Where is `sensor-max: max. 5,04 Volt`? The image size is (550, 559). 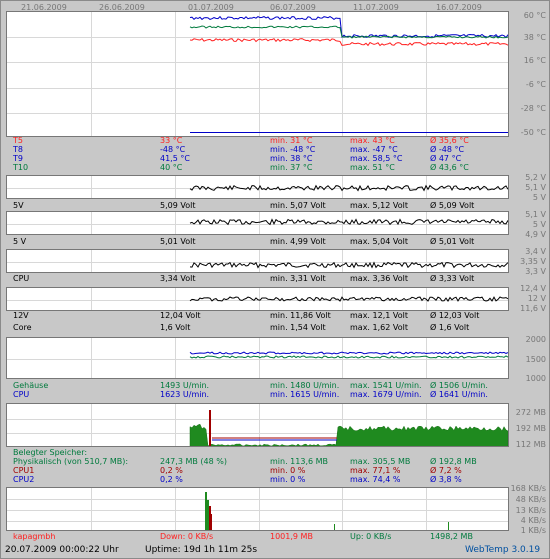
sensor-max: max. 5,04 Volt is located at coordinates (379, 241).